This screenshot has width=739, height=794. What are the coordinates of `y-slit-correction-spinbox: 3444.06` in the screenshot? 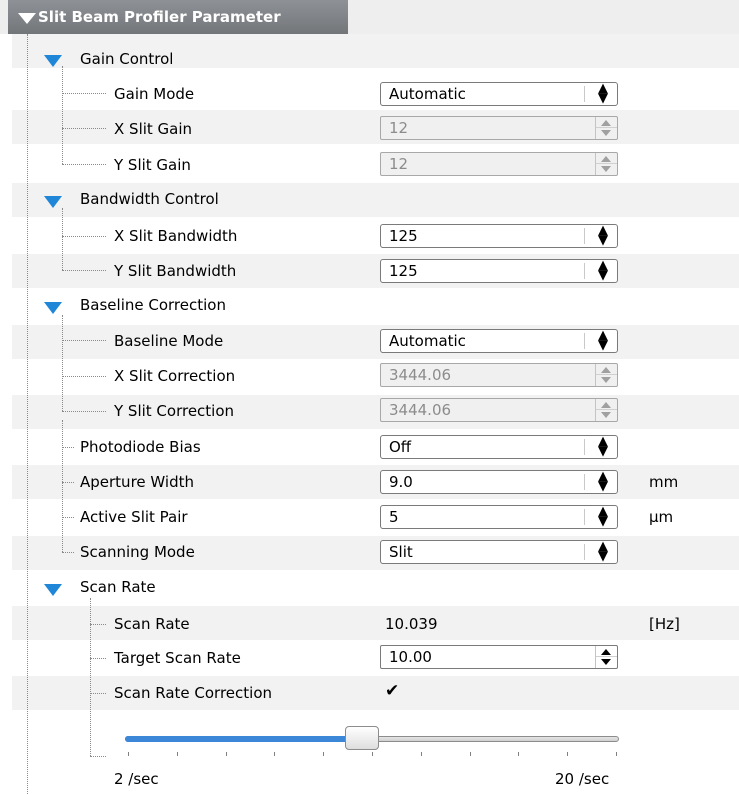 It's located at (499, 410).